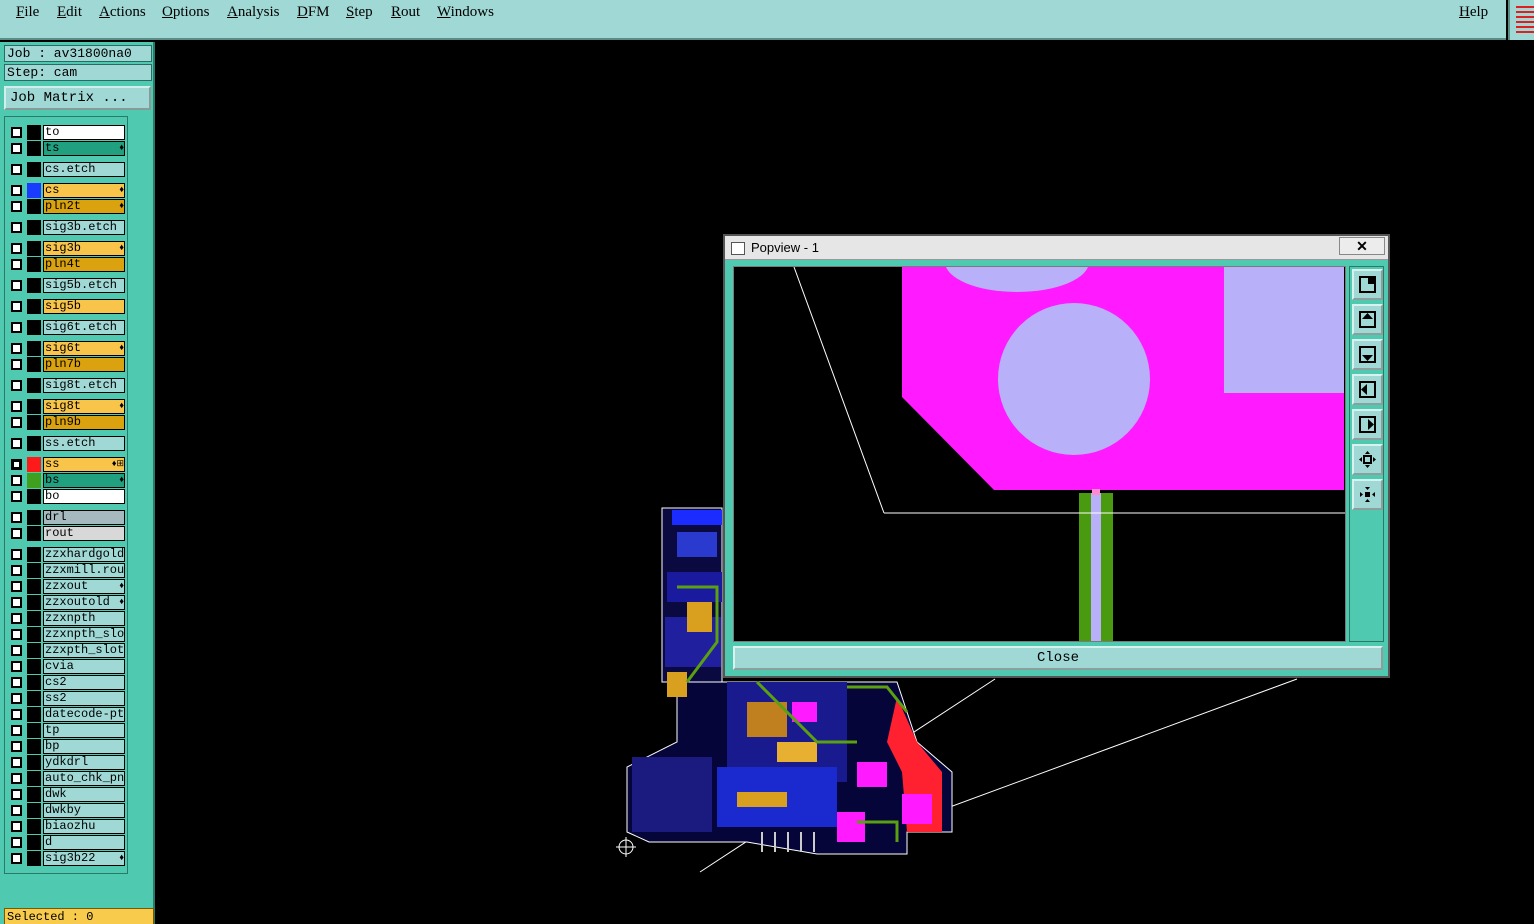 Image resolution: width=1534 pixels, height=924 pixels. Describe the element at coordinates (405, 12) in the screenshot. I see `menu-rout: Rout` at that location.